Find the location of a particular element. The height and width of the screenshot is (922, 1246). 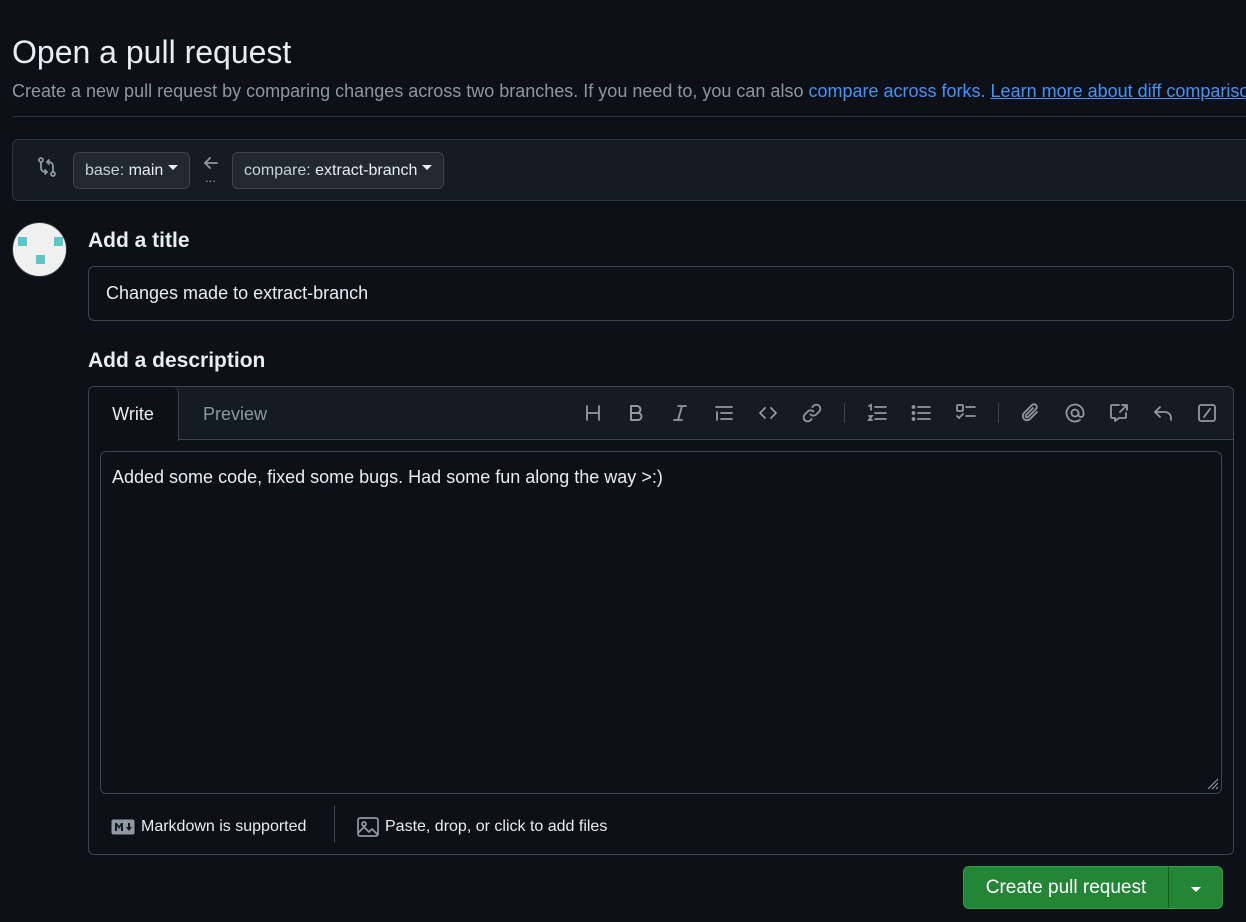

markdown-icon is located at coordinates (123, 827).